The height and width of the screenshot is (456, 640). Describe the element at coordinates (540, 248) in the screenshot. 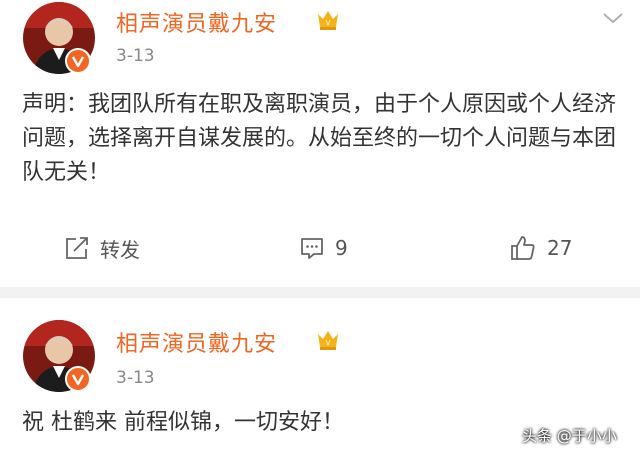

I see `like-button: 27` at that location.